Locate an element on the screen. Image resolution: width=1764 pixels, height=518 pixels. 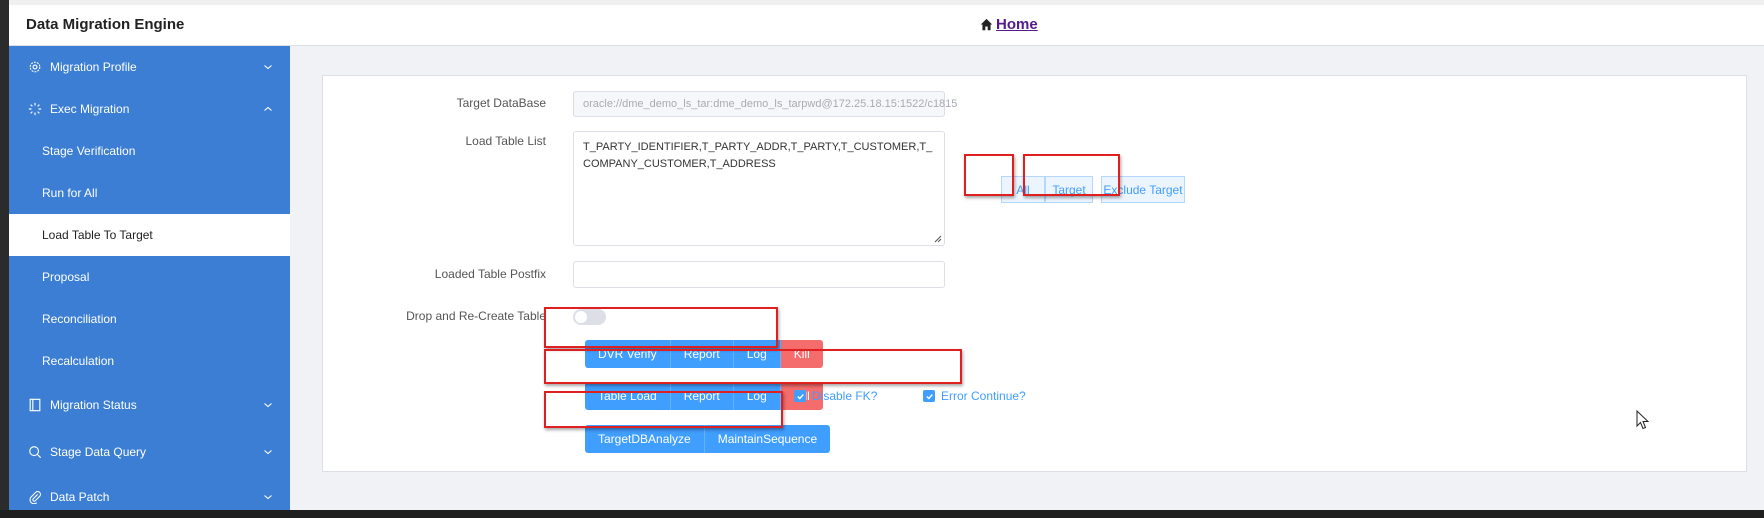
sidebar-item-label: Data Patch is located at coordinates (80, 497).